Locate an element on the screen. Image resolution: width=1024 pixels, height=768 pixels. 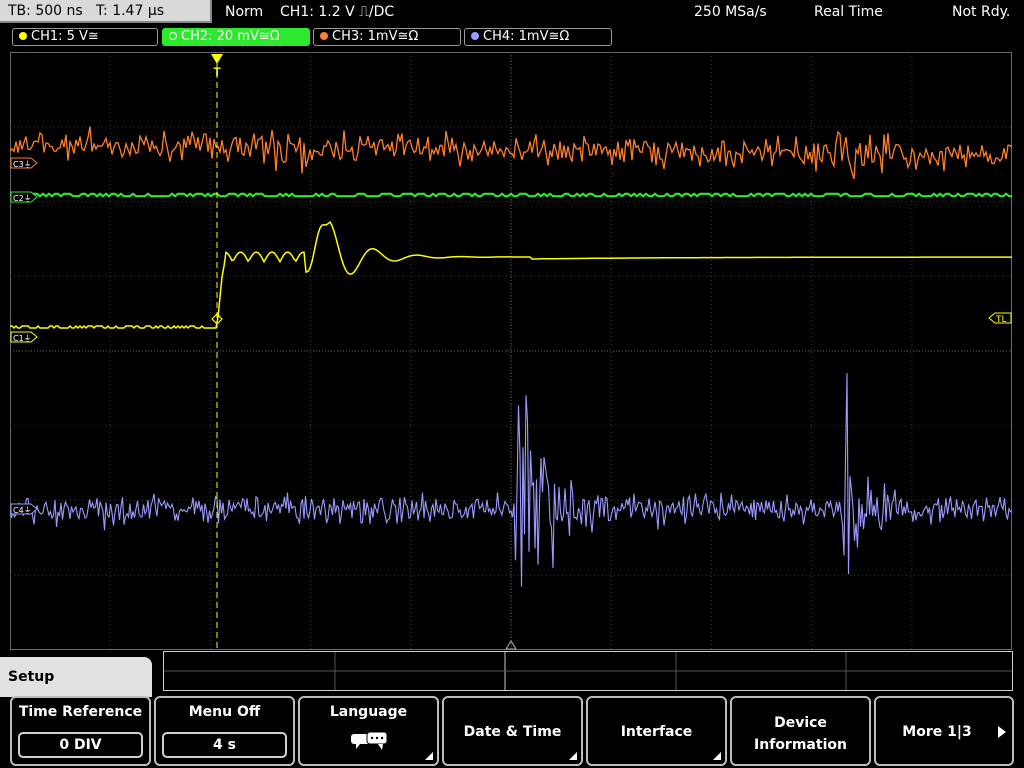
channel-tab-ch2: CH2: 20 mV≅Ω is located at coordinates (236, 37).